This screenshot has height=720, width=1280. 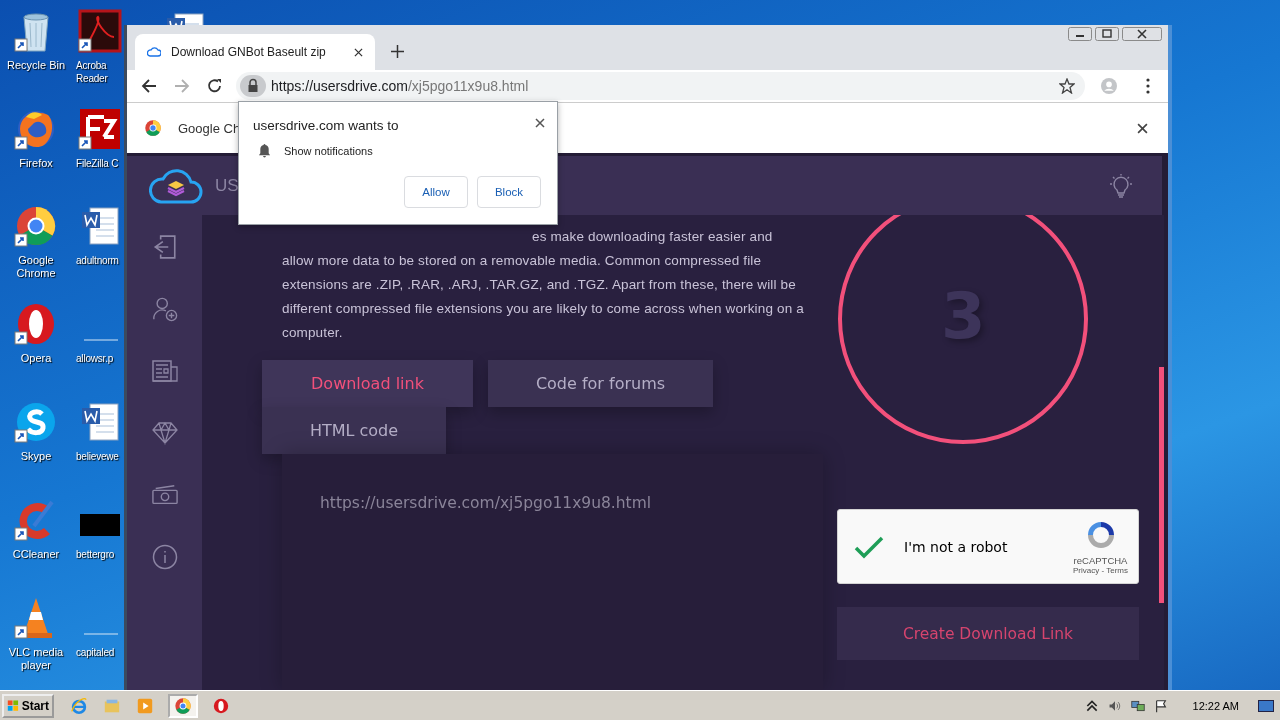 What do you see at coordinates (176, 185) in the screenshot?
I see `cloud-layers-logo-icon` at bounding box center [176, 185].